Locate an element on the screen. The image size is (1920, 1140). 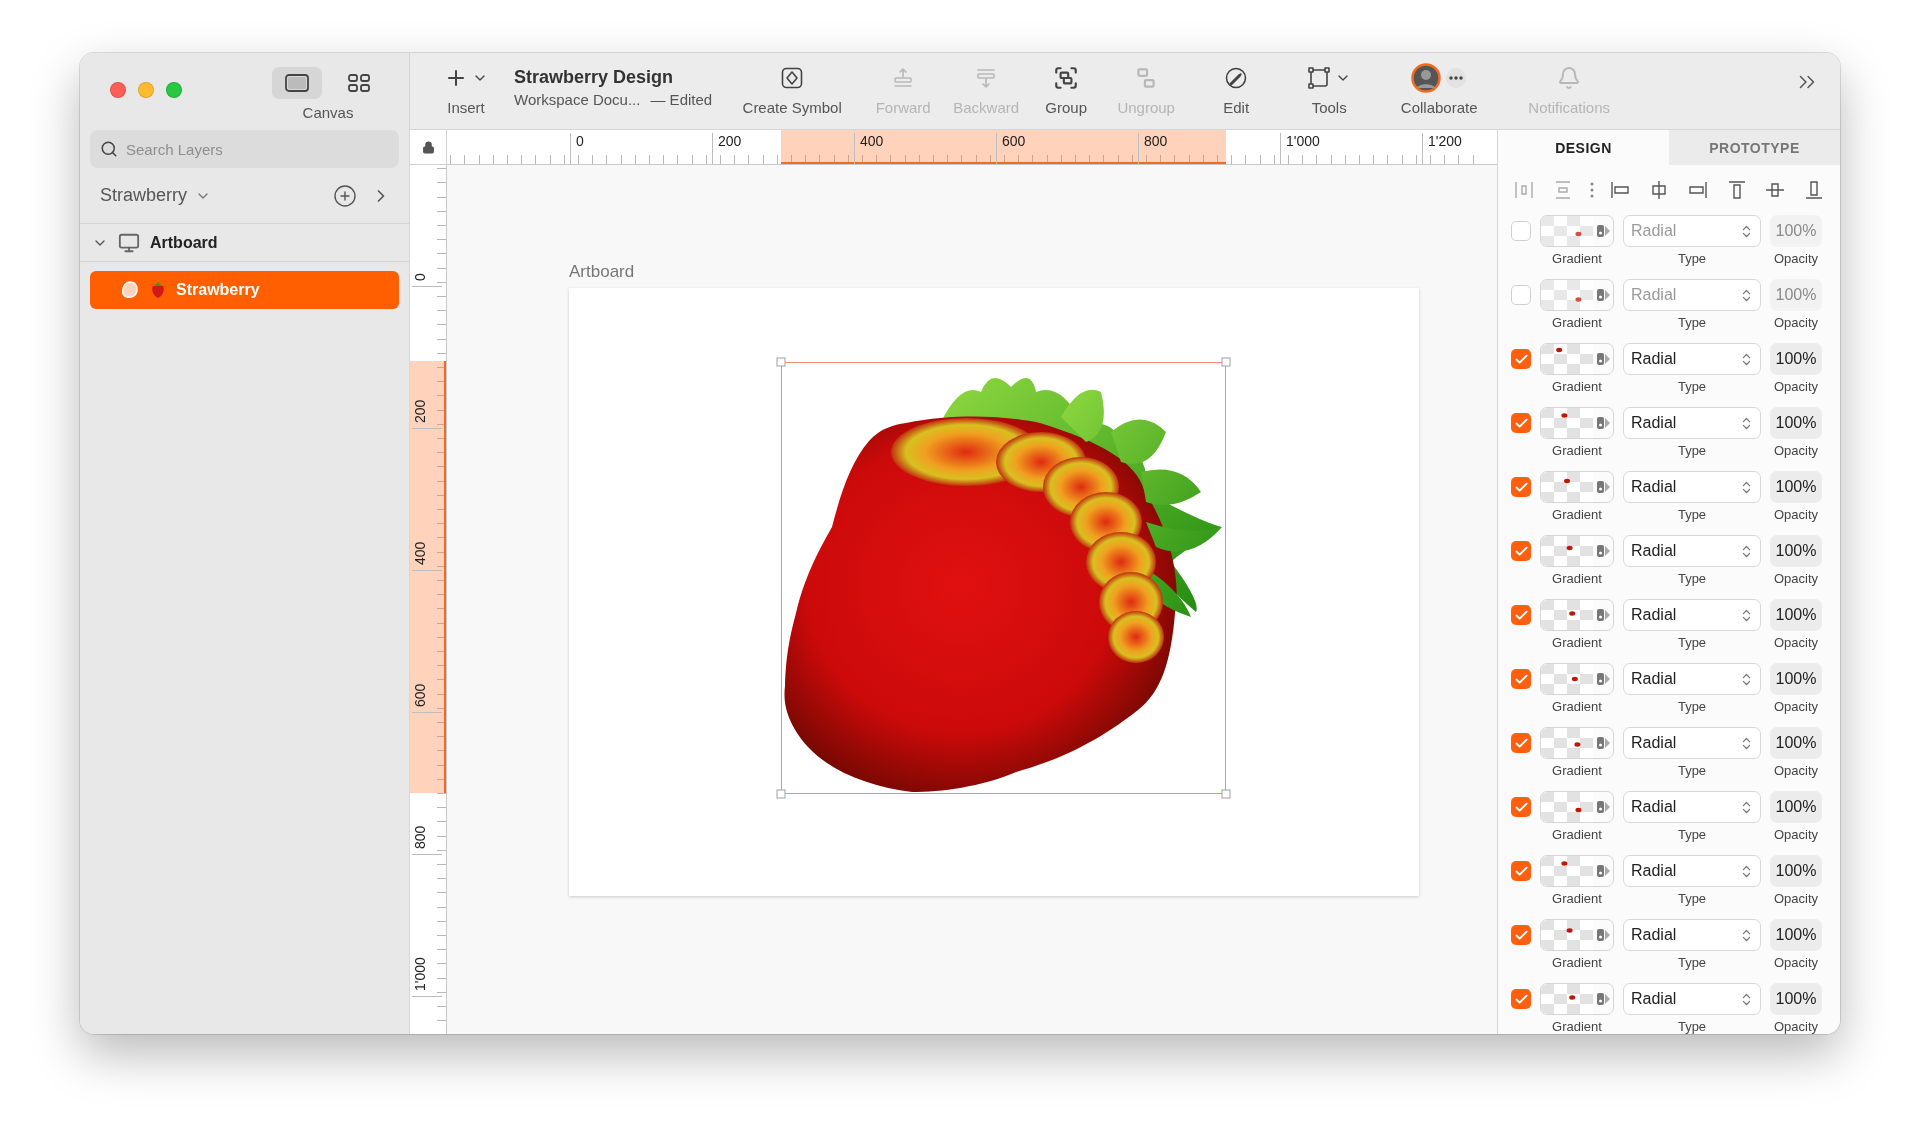
toolbar-button: Edit is located at coordinates (1236, 89).